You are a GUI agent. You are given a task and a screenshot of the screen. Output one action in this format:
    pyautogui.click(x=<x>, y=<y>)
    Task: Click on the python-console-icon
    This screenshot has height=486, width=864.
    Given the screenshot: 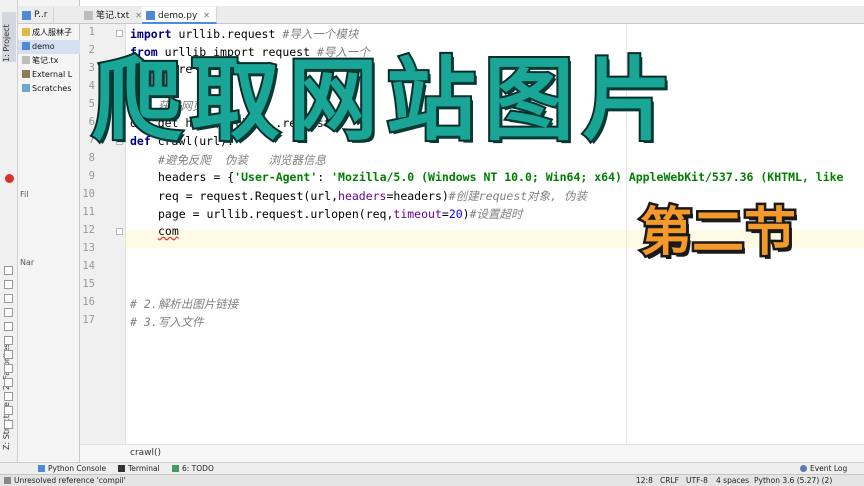 What is the action you would take?
    pyautogui.click(x=41, y=468)
    